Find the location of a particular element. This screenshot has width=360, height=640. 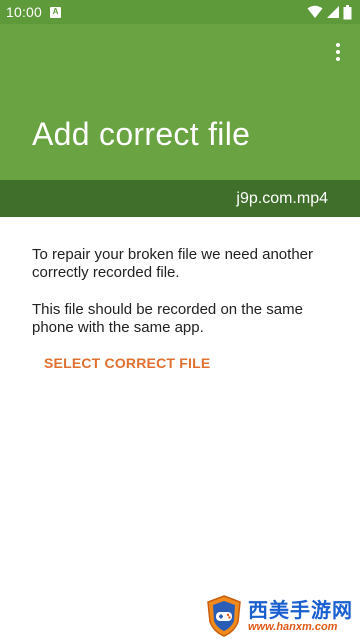

a-notification-icon: A is located at coordinates (56, 12).